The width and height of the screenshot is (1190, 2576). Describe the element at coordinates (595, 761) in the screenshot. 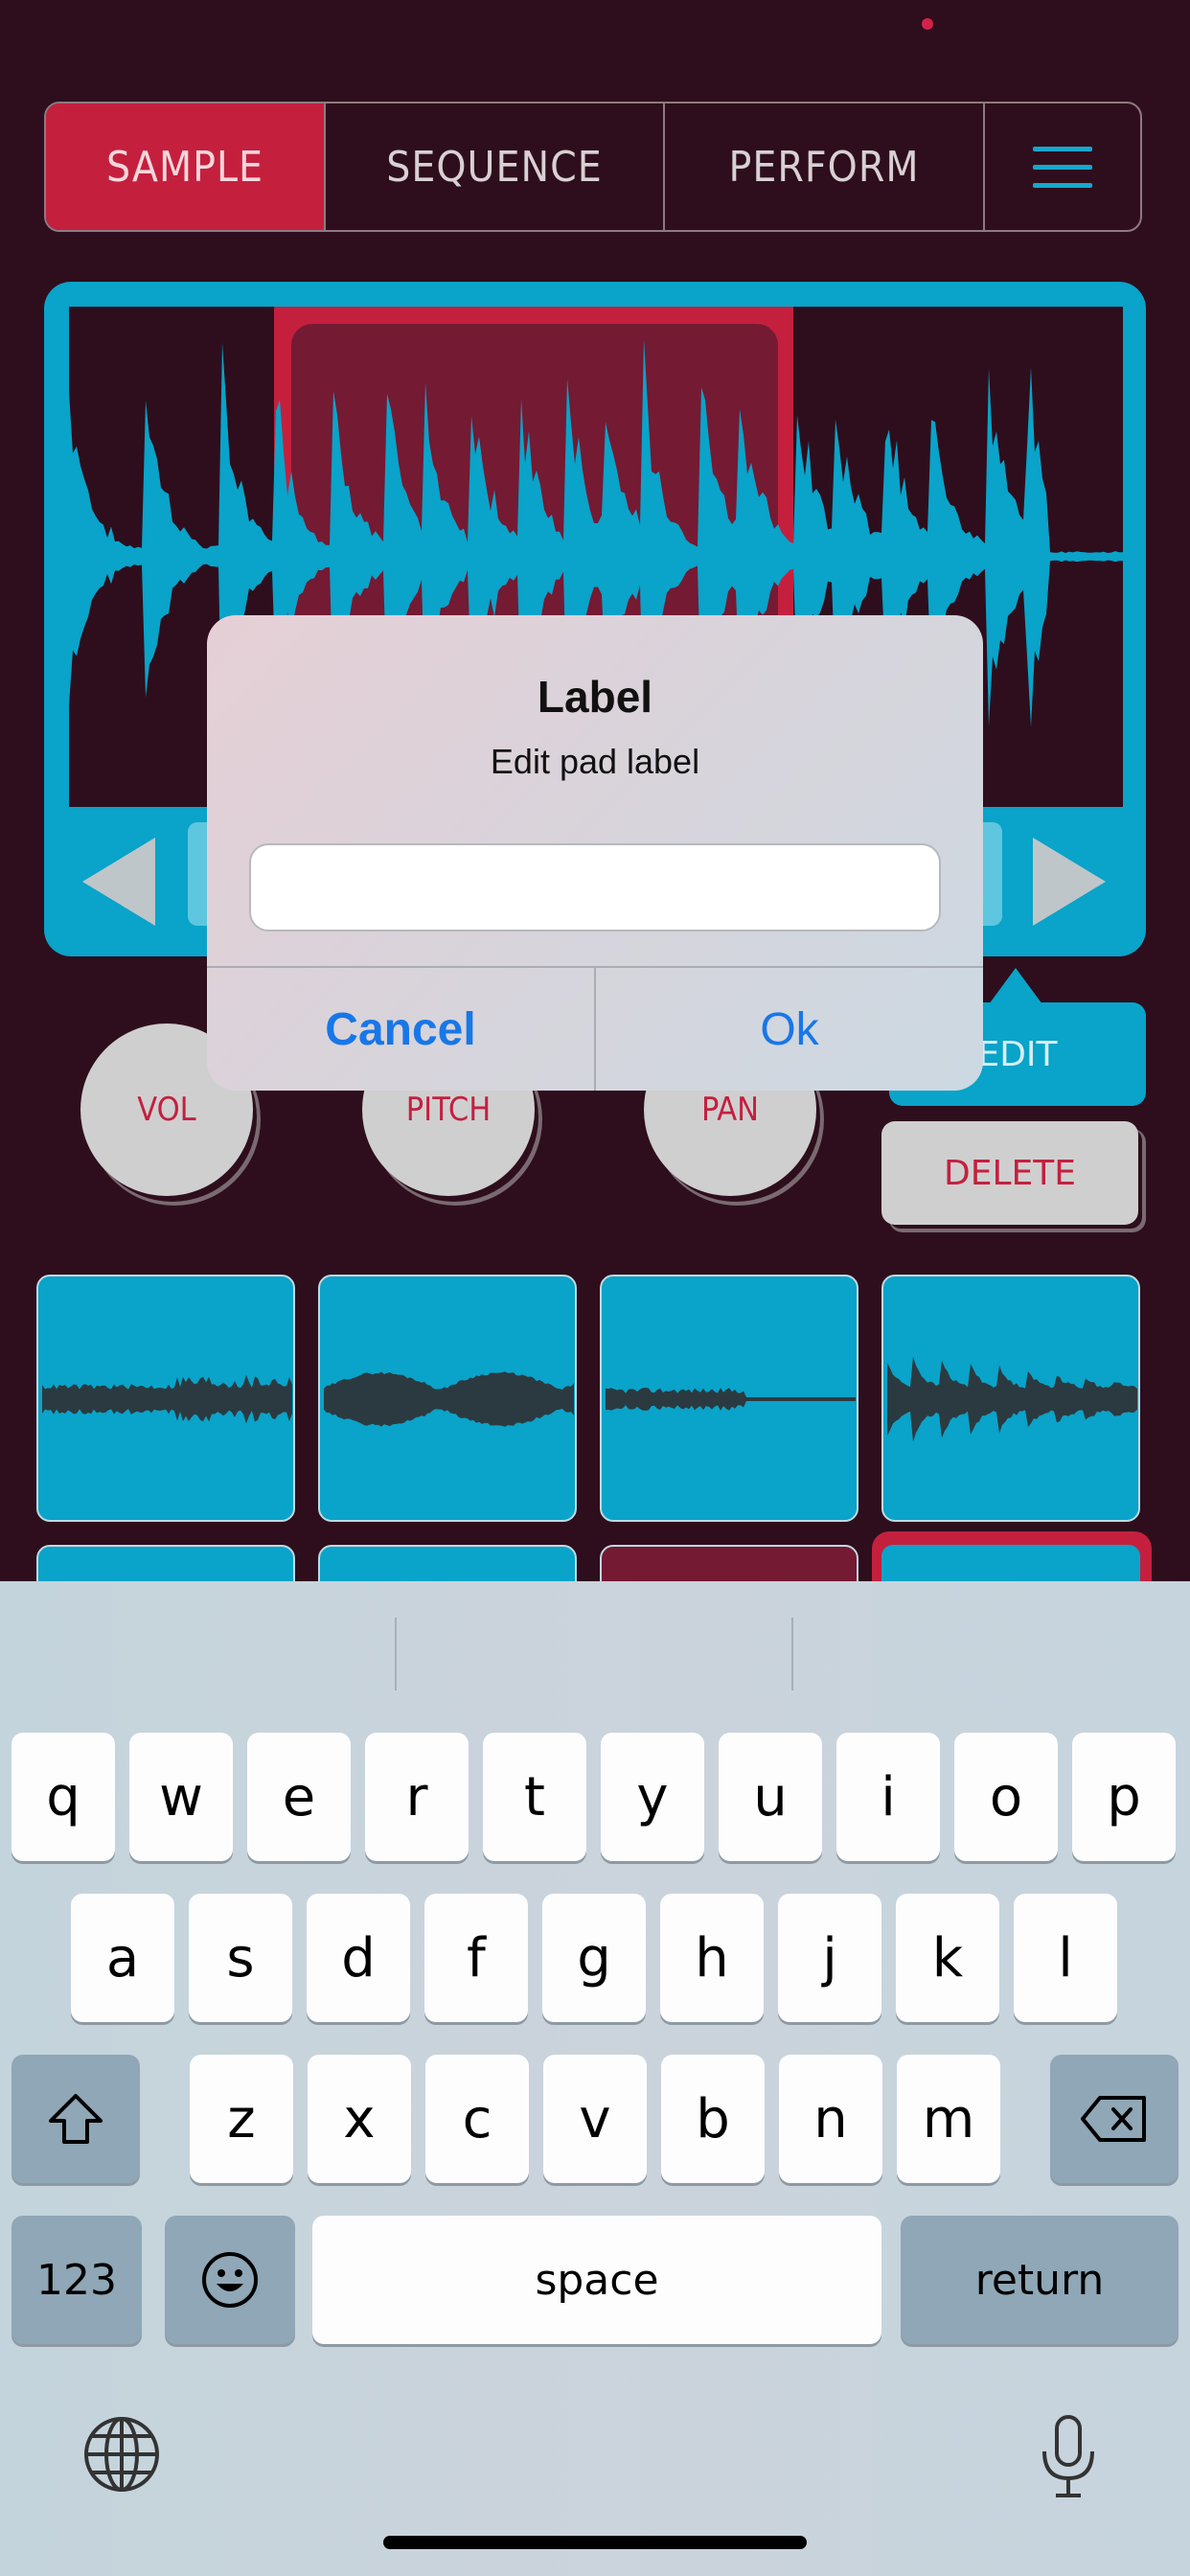

I see `dialog-message: Edit pad label` at that location.